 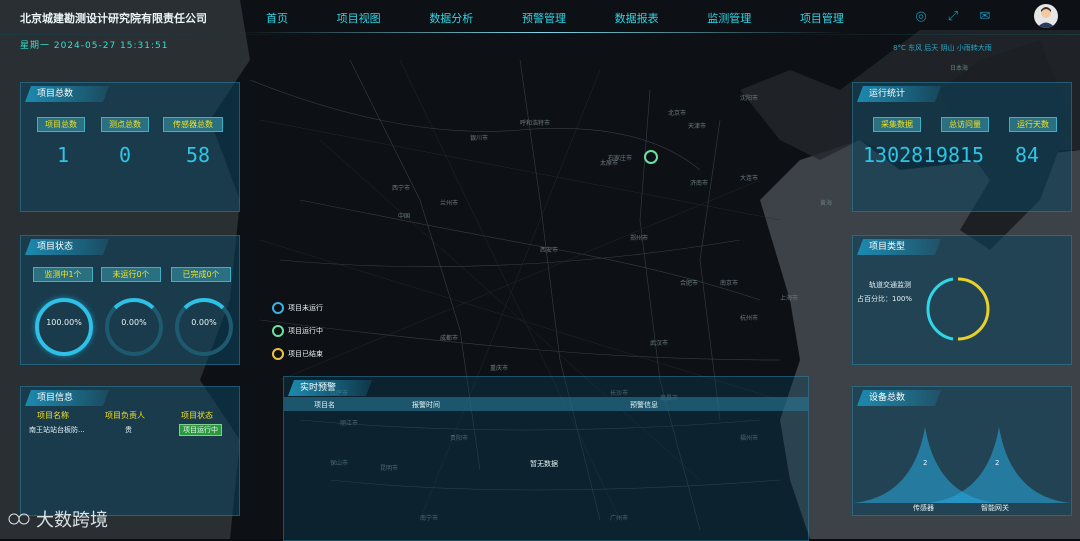 I want to click on map-city-label: 杭州市, so click(x=749, y=318).